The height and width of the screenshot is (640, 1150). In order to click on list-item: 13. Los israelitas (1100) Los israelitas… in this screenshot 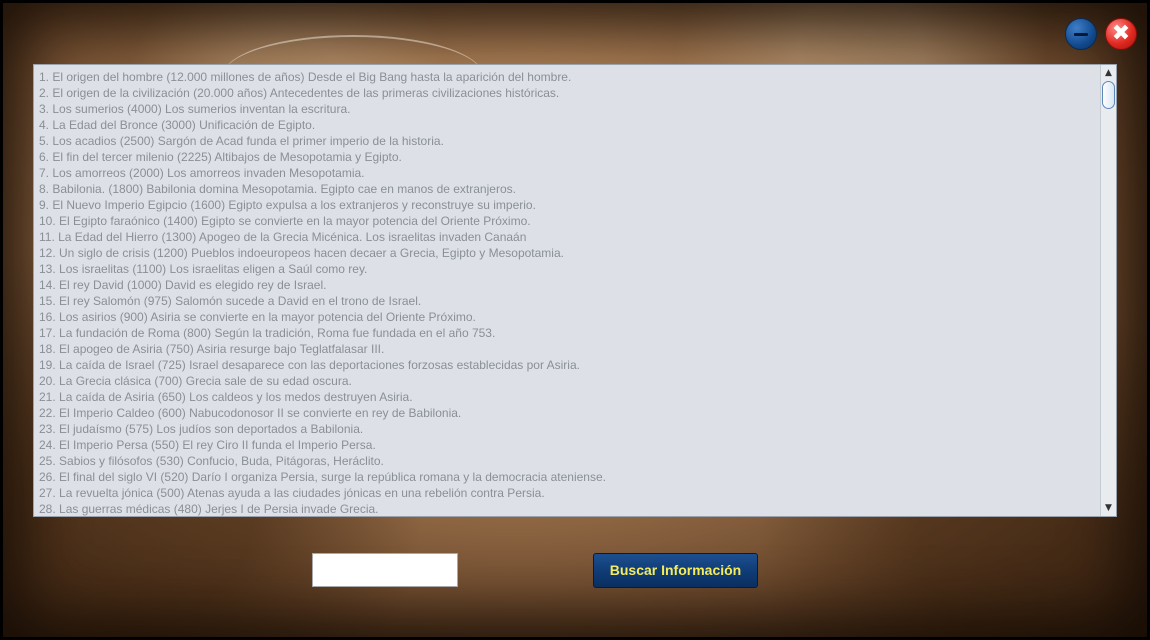, I will do `click(569, 269)`.